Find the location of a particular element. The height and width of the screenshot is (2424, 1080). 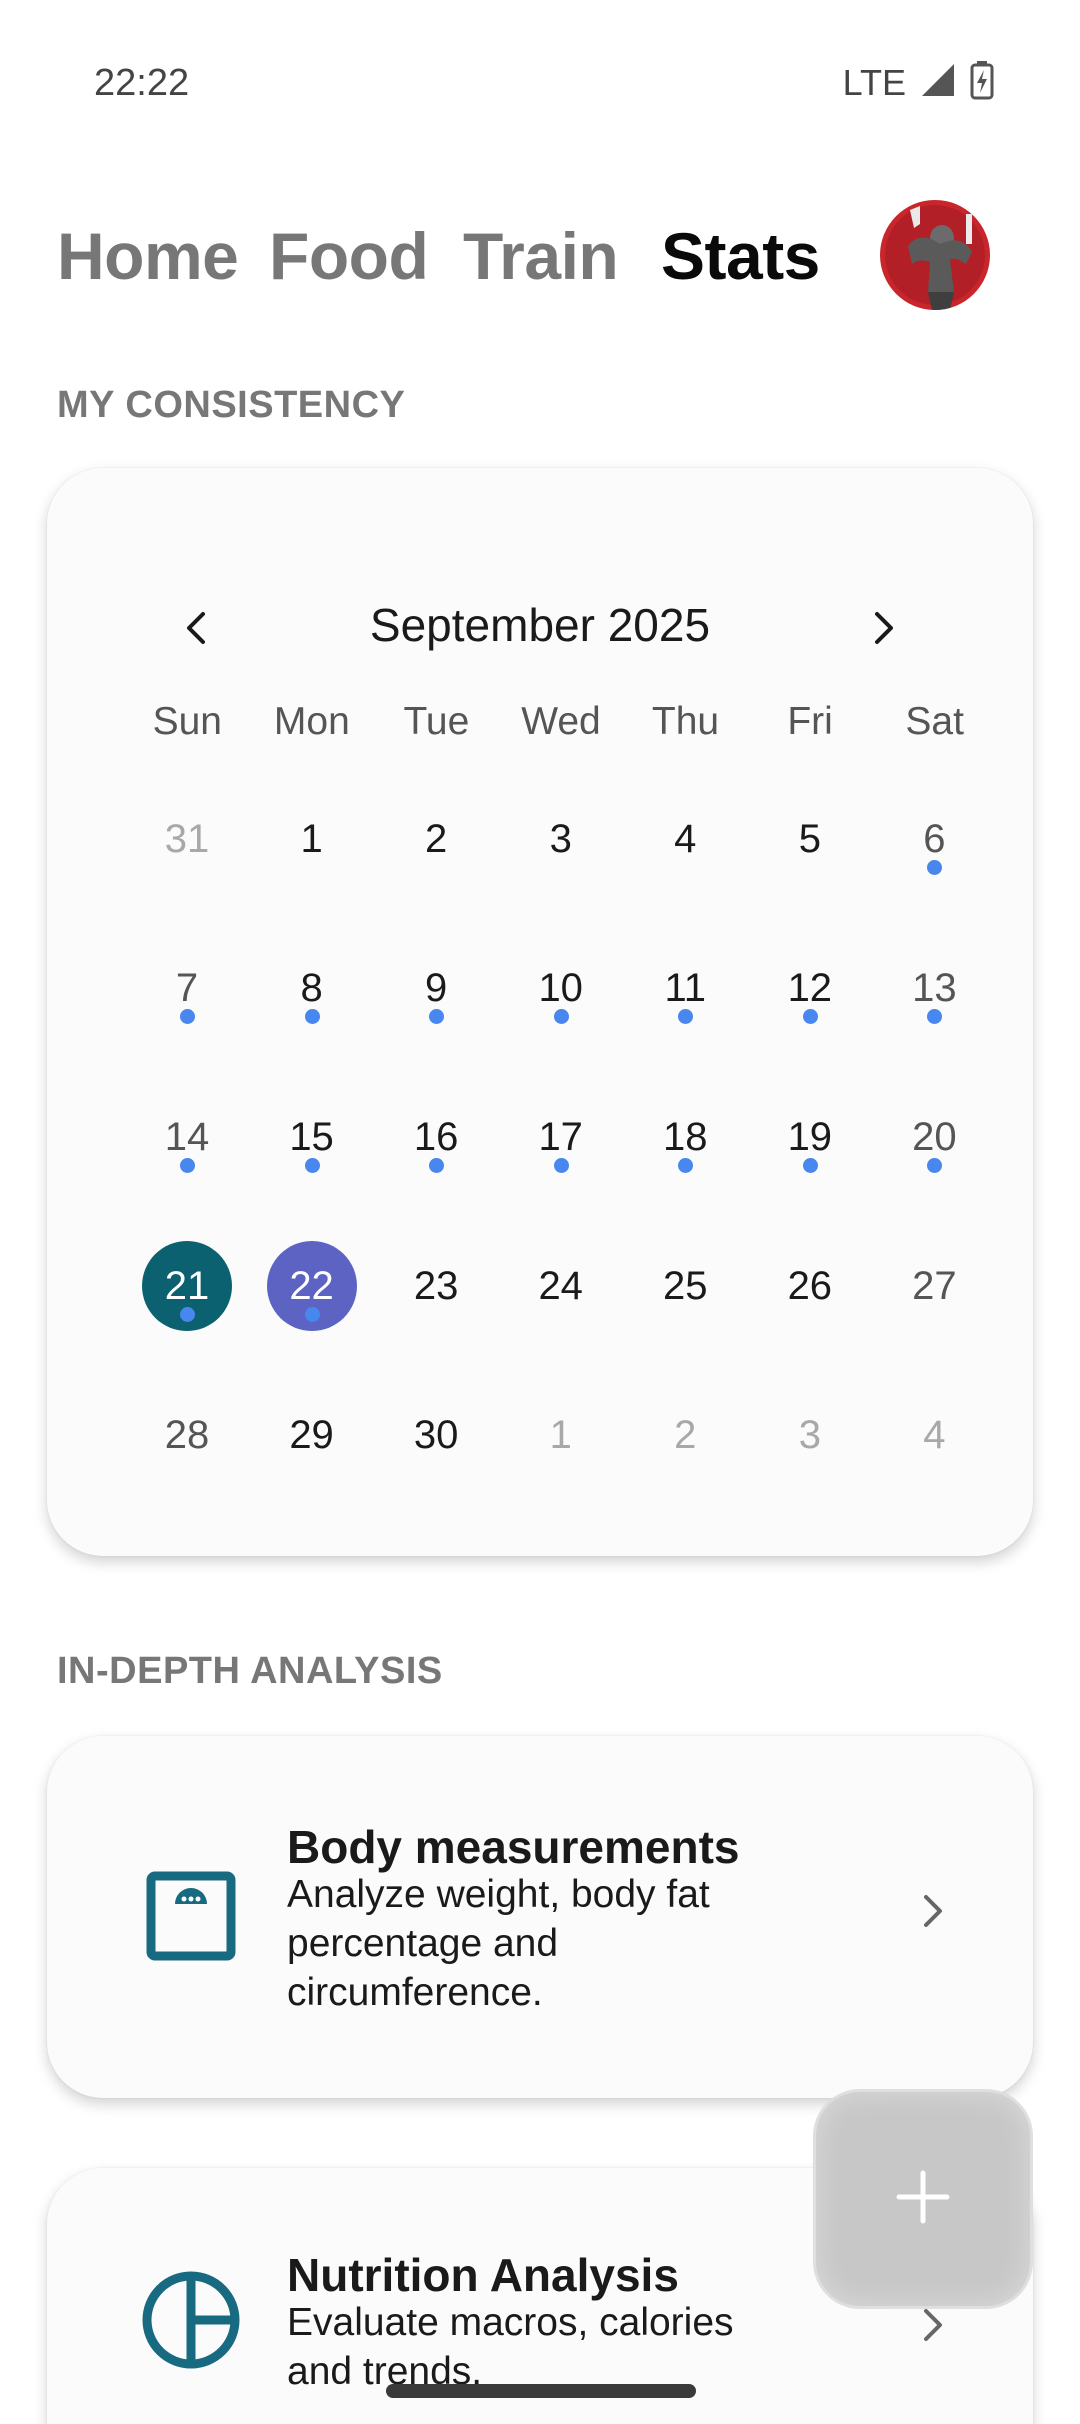

calendar-day: 21 is located at coordinates (187, 1285).